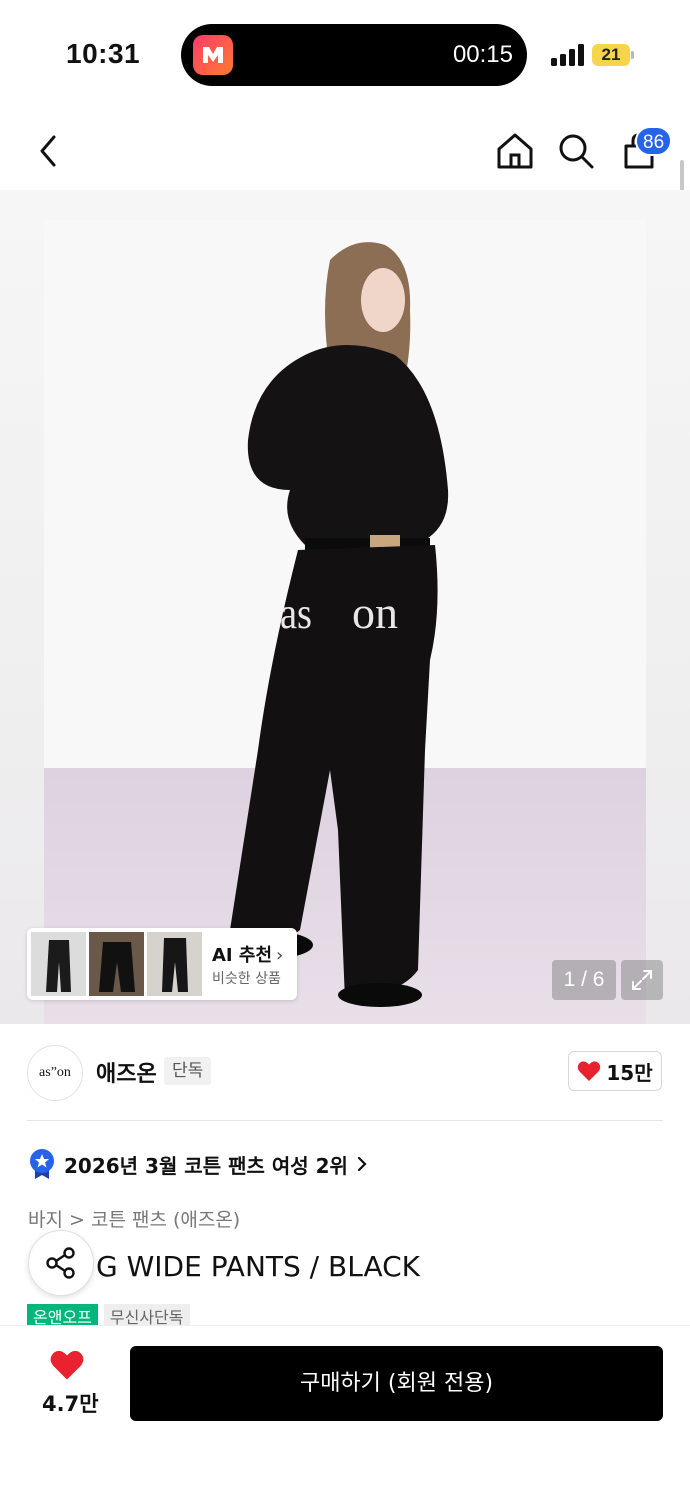 This screenshot has width=690, height=1500. What do you see at coordinates (280, 955) in the screenshot?
I see `chevron-right-icon: ›` at bounding box center [280, 955].